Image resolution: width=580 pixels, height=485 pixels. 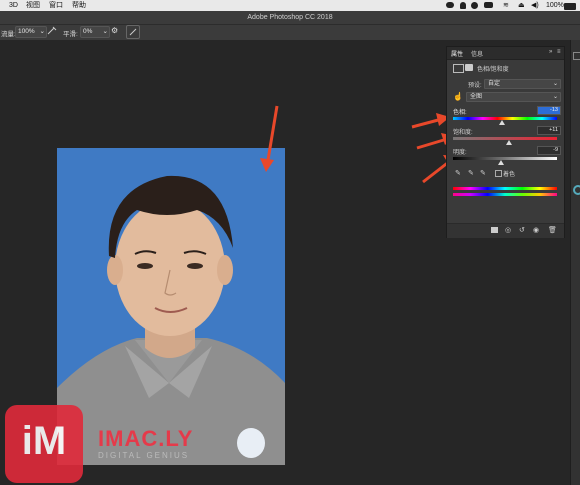 I want to click on menu-view: 视图, so click(x=33, y=5).